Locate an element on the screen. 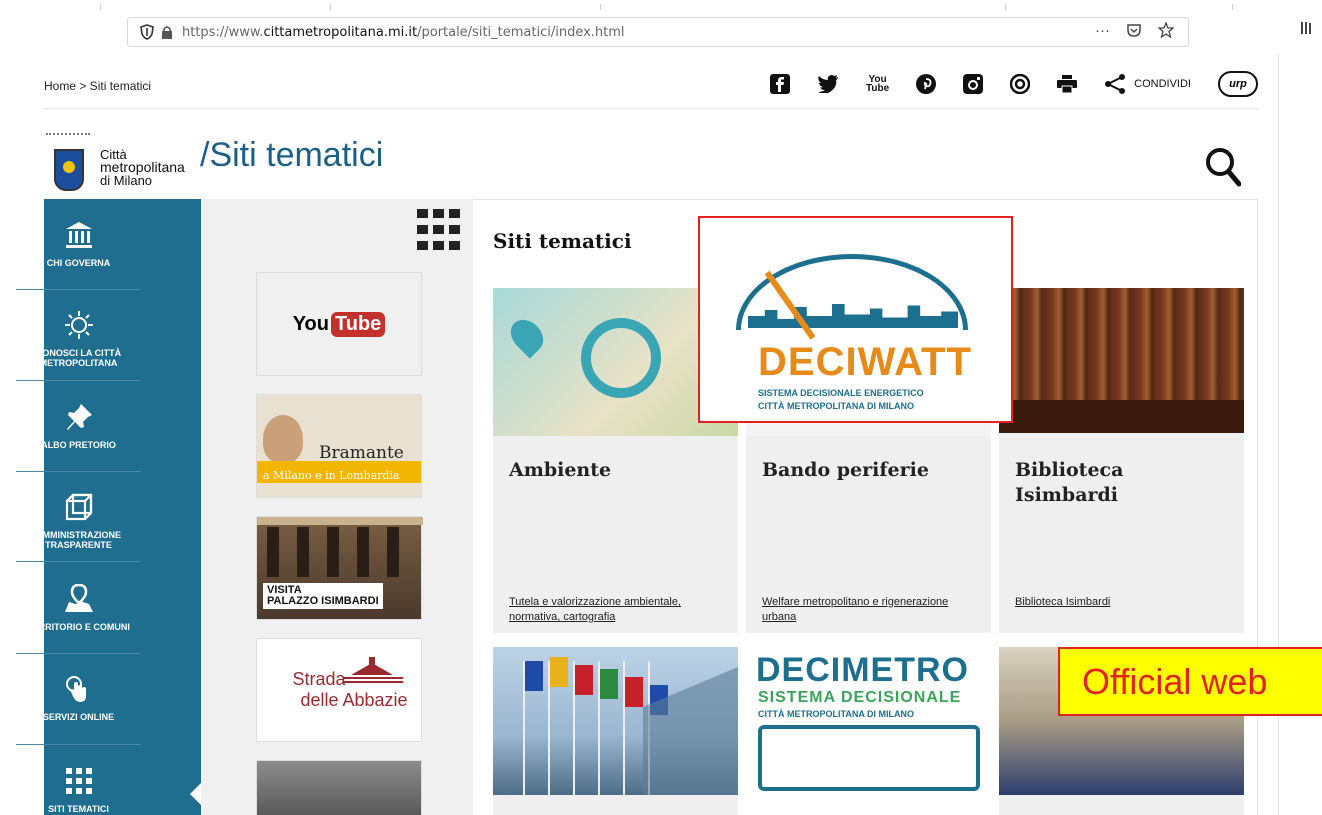 The width and height of the screenshot is (1322, 815). bank-icon is located at coordinates (79, 235).